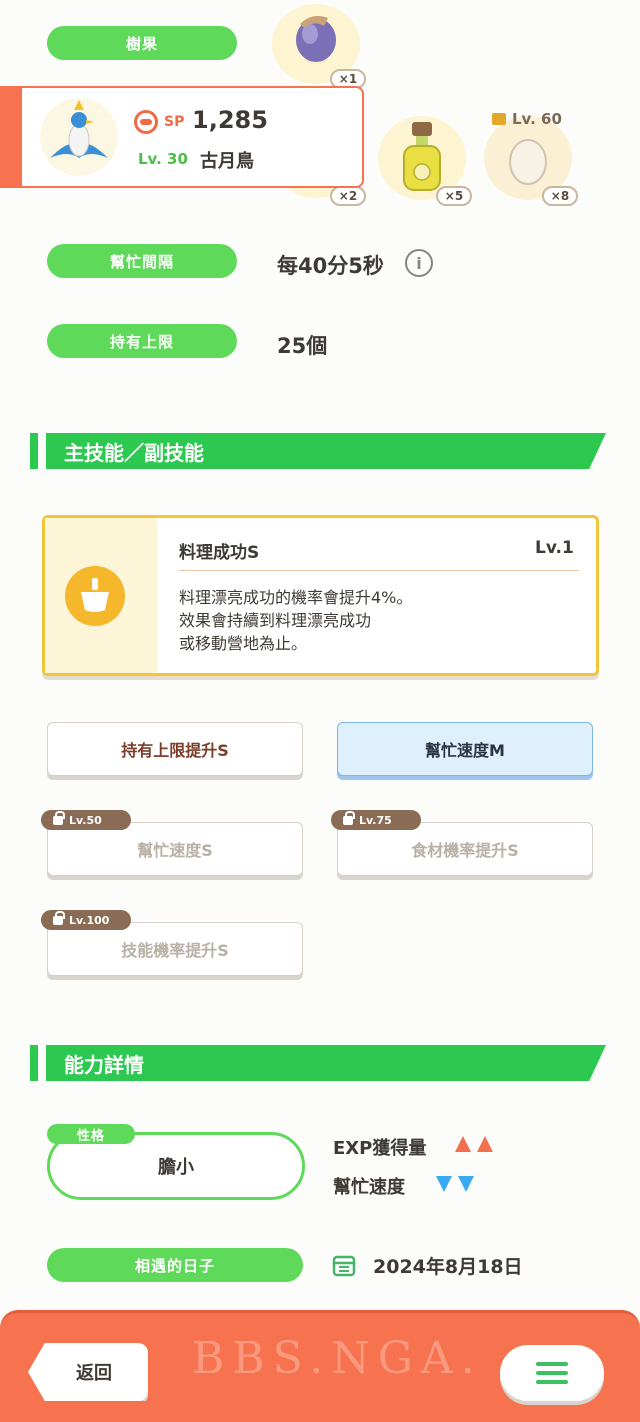 The image size is (640, 1422). I want to click on ingredient-2-count: ×5, so click(454, 196).